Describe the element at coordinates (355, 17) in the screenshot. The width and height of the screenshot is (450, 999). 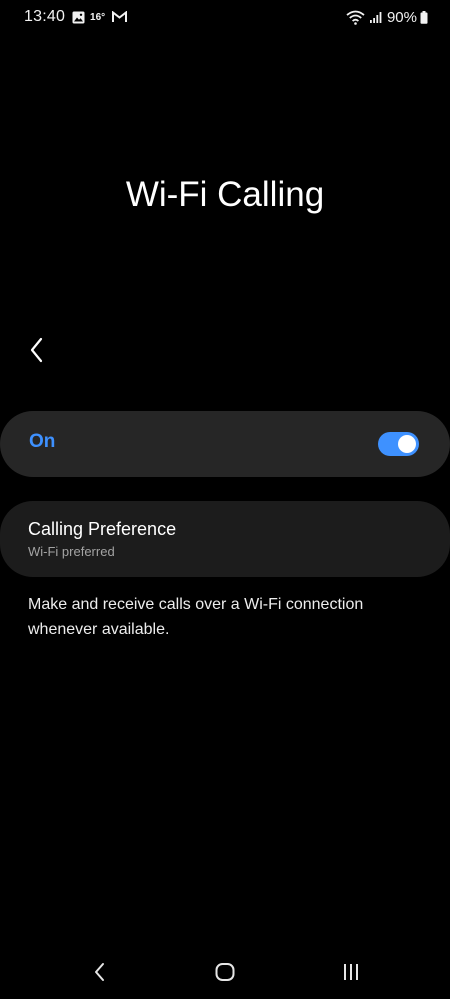
I see `wifi-icon` at that location.